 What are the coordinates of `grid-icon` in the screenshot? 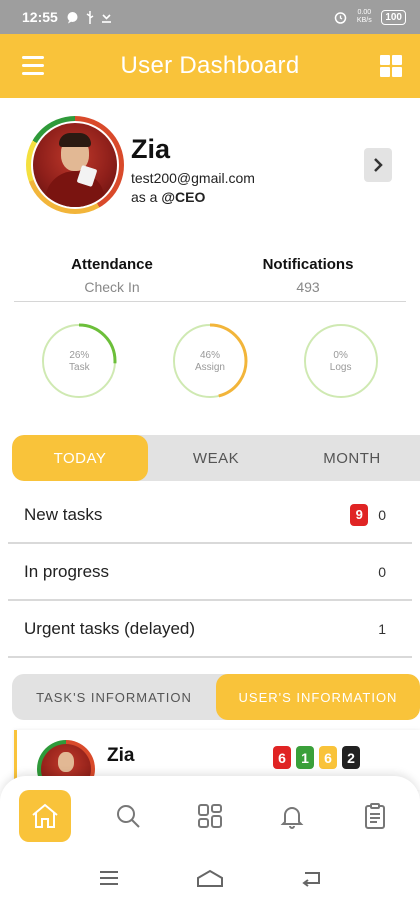 It's located at (385, 60).